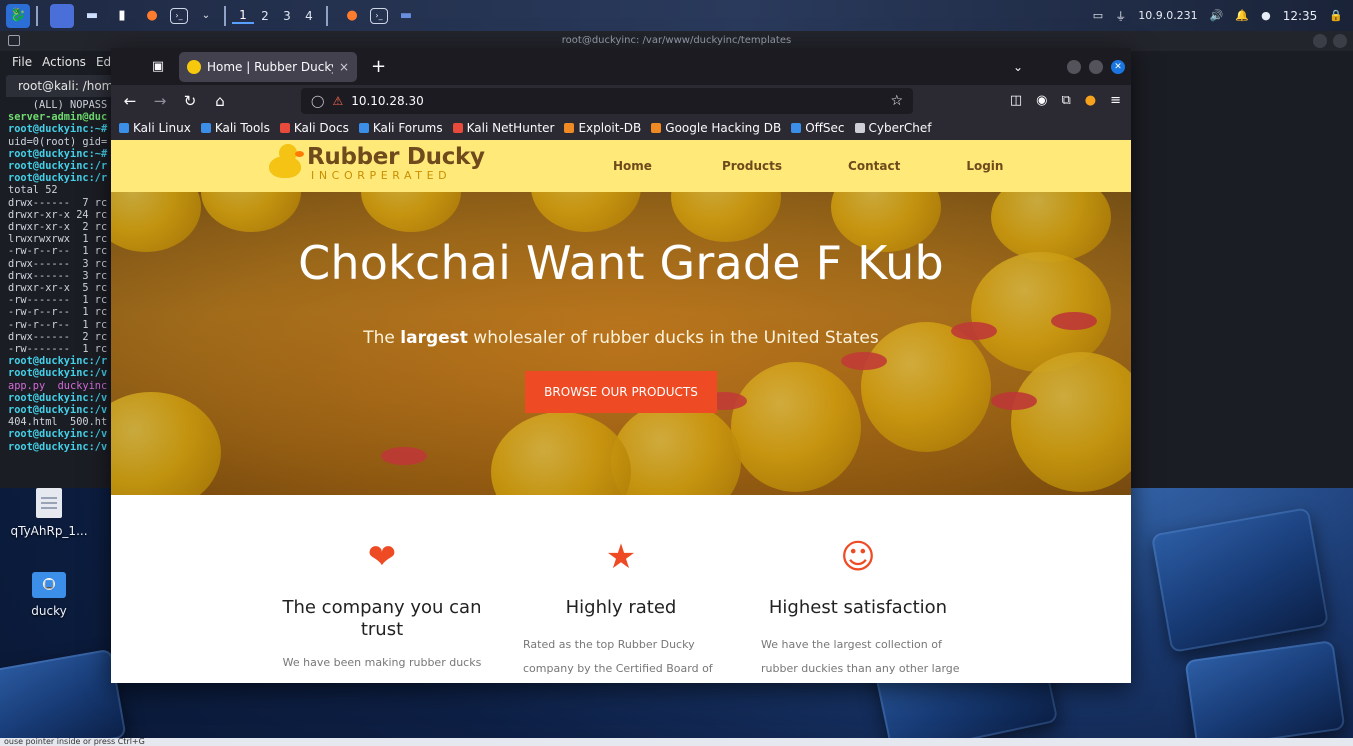 The height and width of the screenshot is (746, 1353). What do you see at coordinates (396, 157) in the screenshot?
I see `logo-title: Rubber Ducky` at bounding box center [396, 157].